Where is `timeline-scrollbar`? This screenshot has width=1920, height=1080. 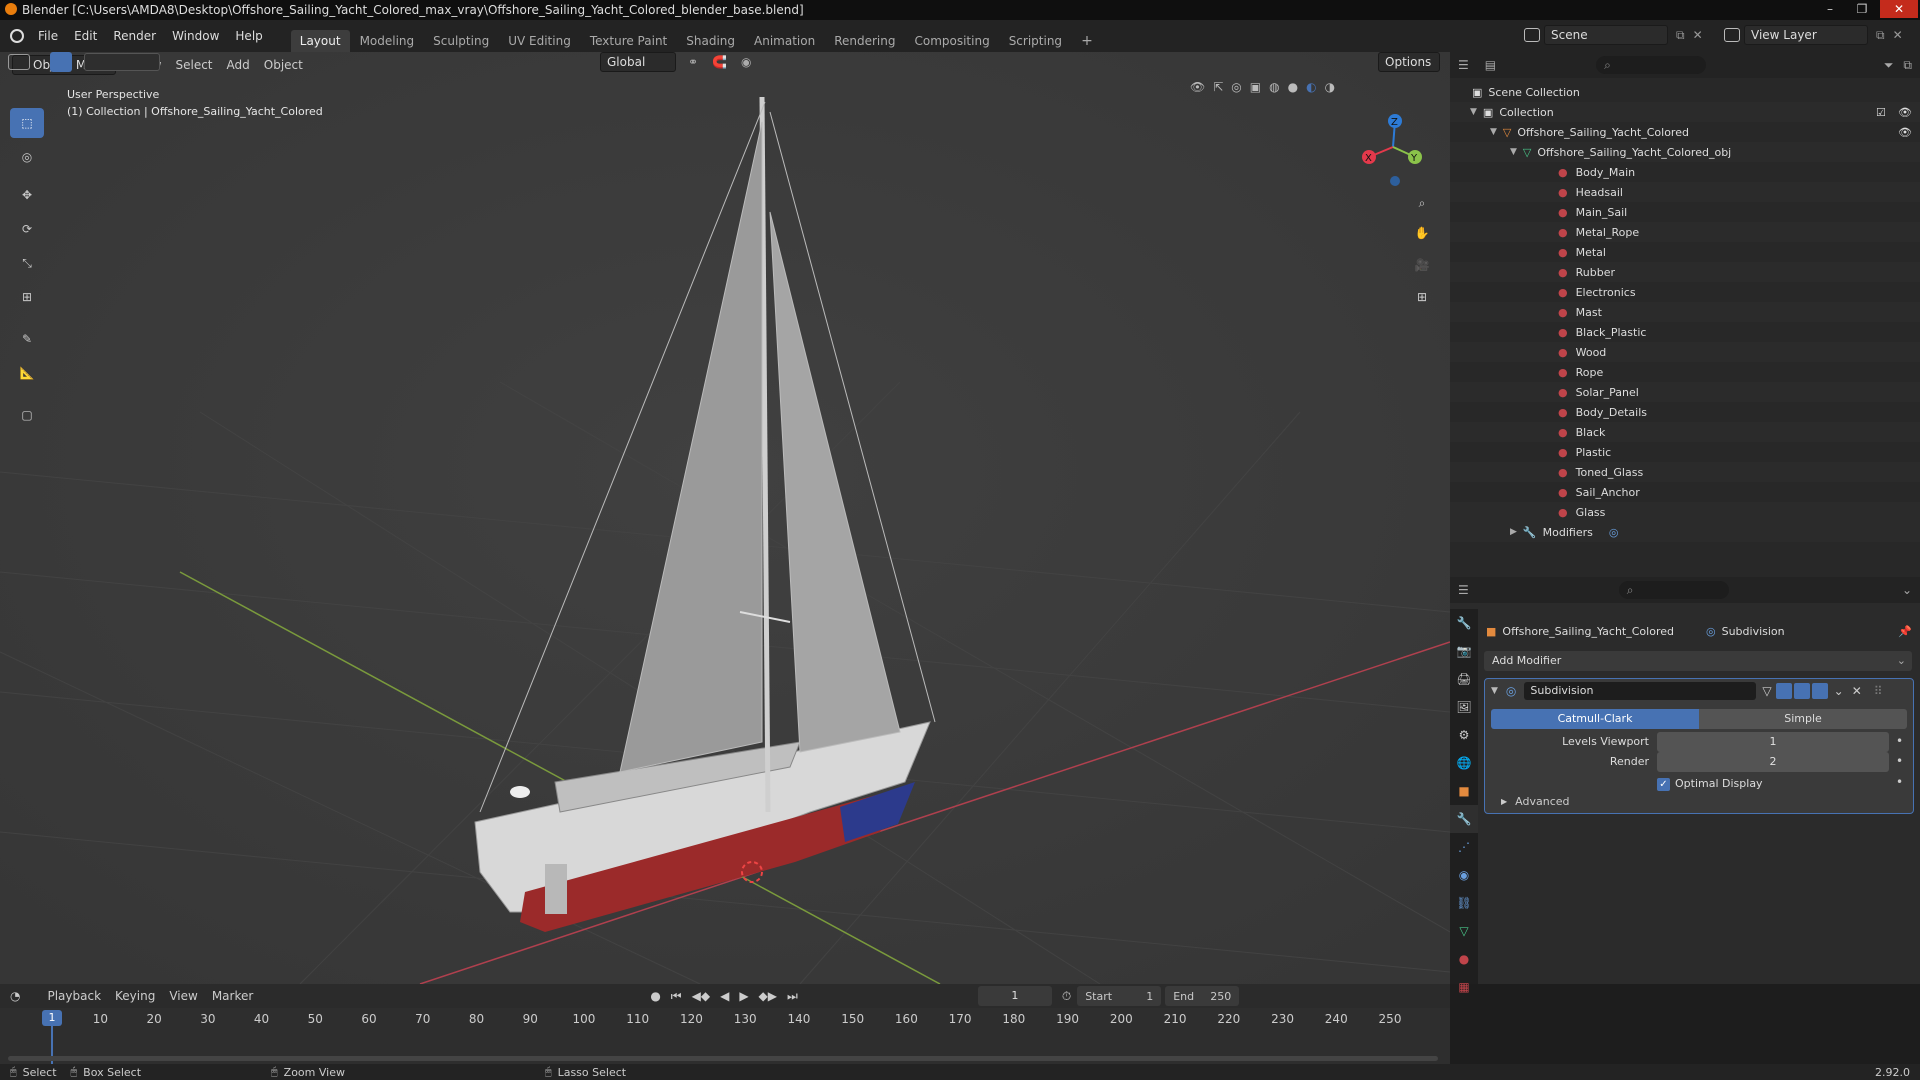 timeline-scrollbar is located at coordinates (723, 1058).